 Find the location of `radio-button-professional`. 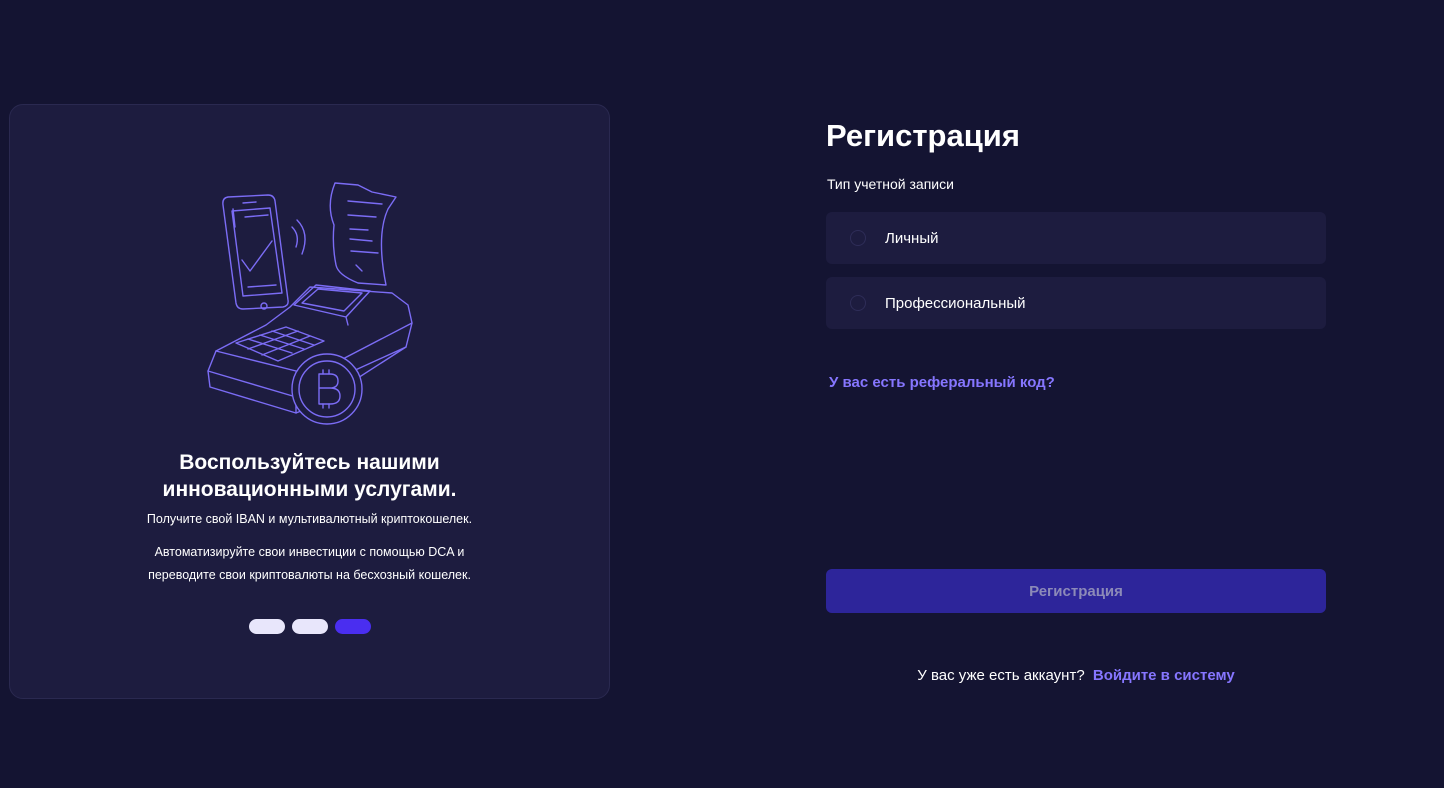

radio-button-professional is located at coordinates (858, 303).